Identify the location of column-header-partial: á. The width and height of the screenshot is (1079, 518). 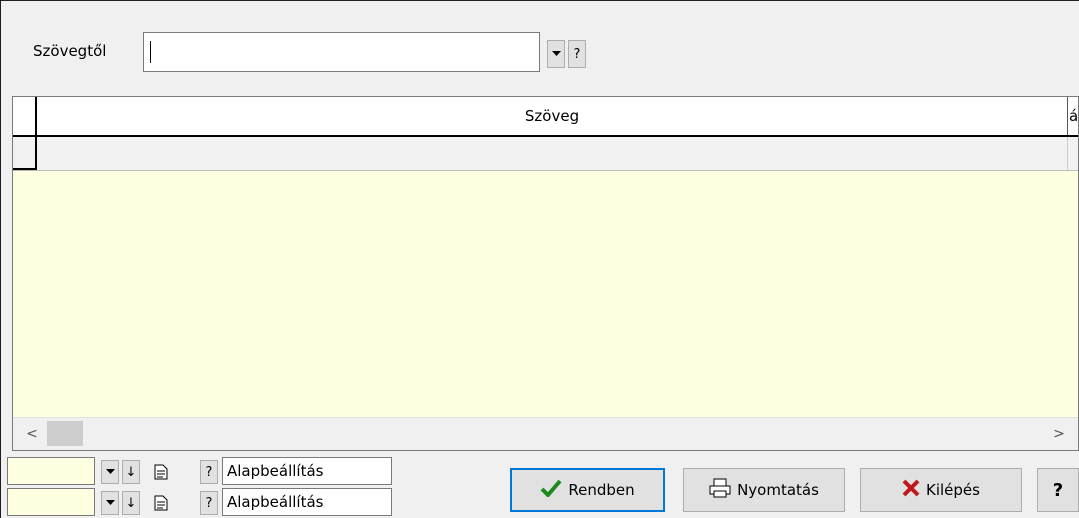
(1073, 116).